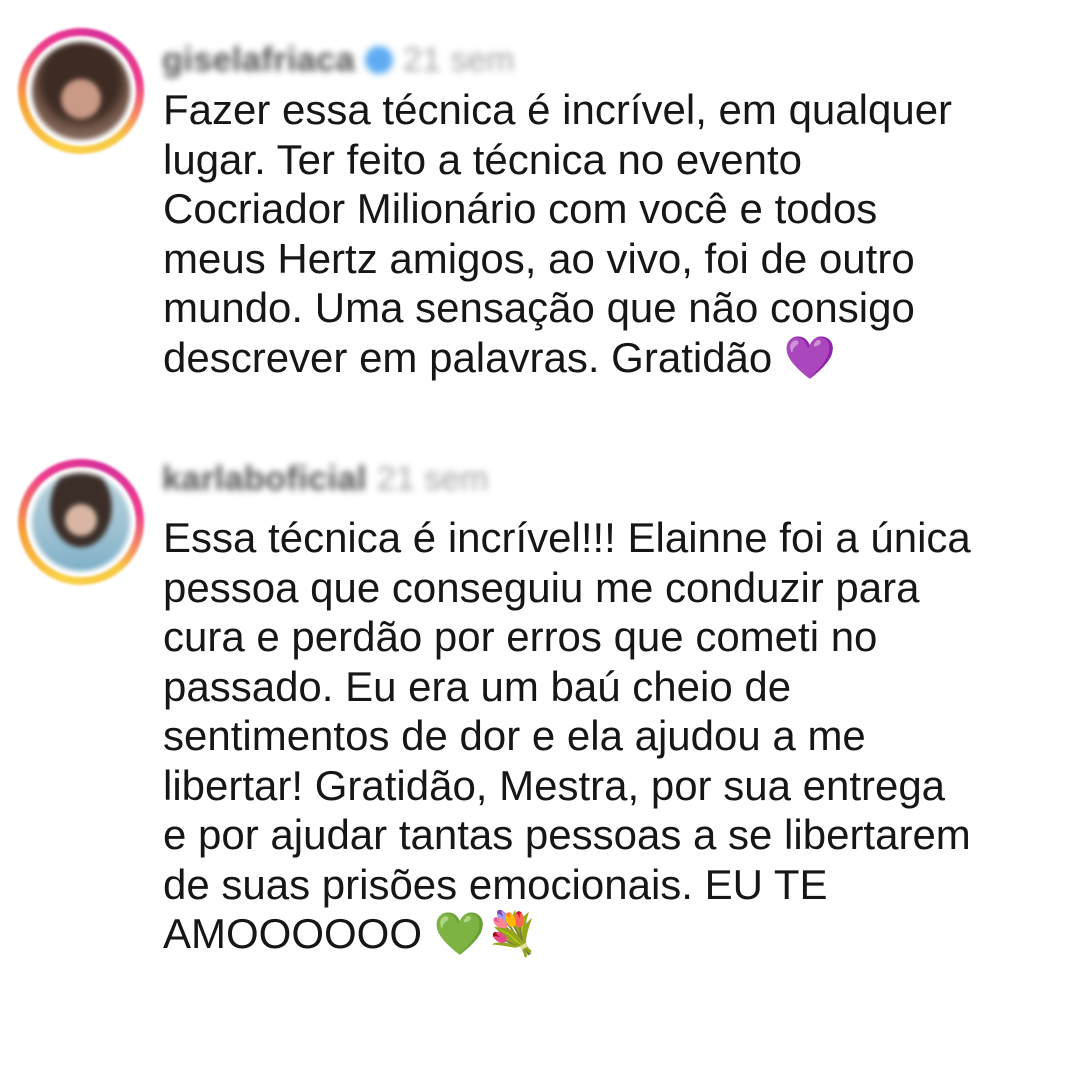  What do you see at coordinates (459, 59) in the screenshot?
I see `comment-1-timestamp: 21 sem` at bounding box center [459, 59].